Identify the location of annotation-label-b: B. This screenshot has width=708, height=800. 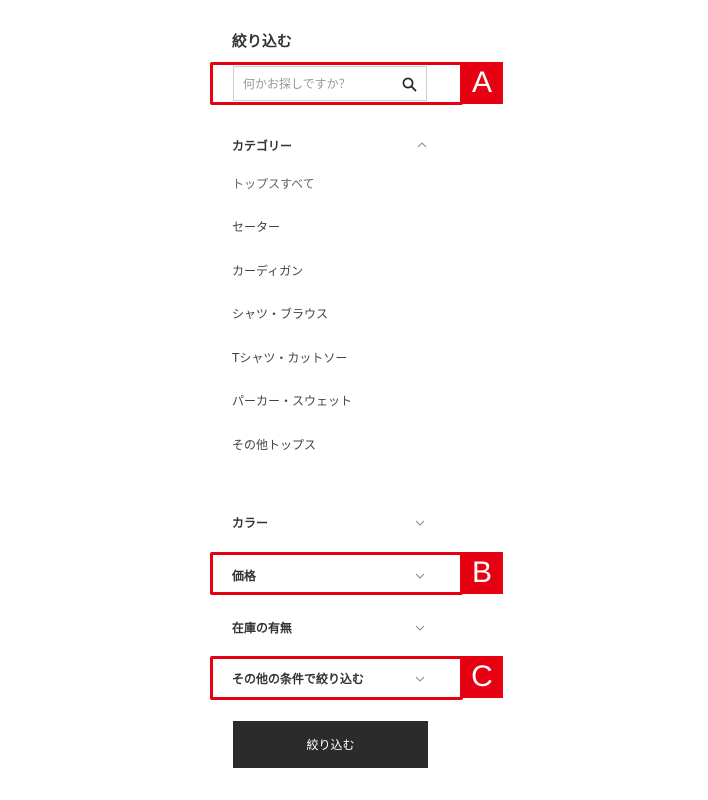
(482, 573).